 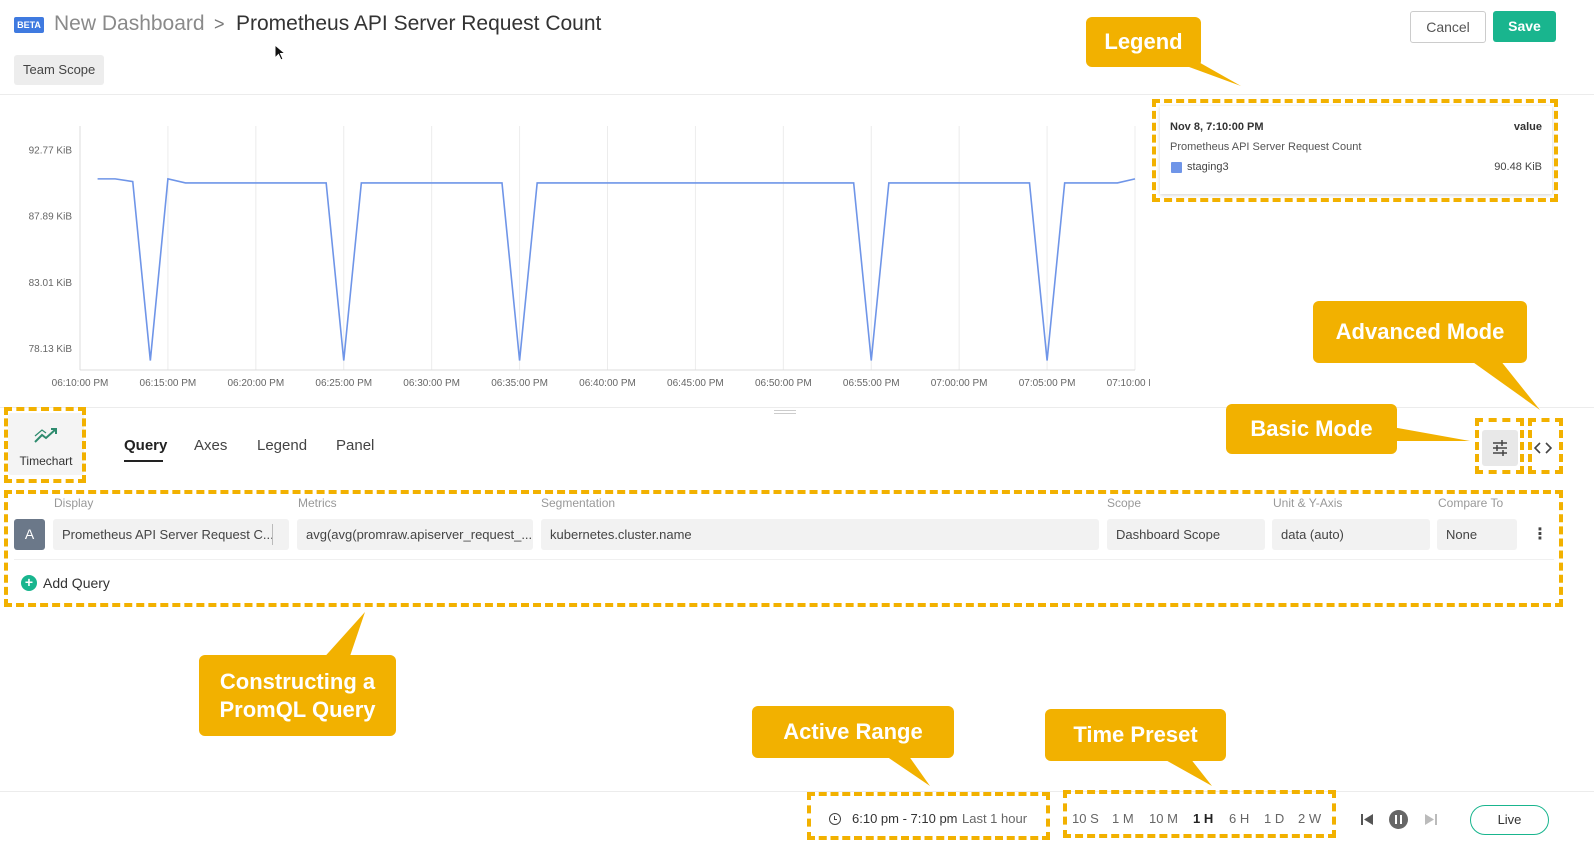 I want to click on tab-query: Query, so click(x=145, y=445).